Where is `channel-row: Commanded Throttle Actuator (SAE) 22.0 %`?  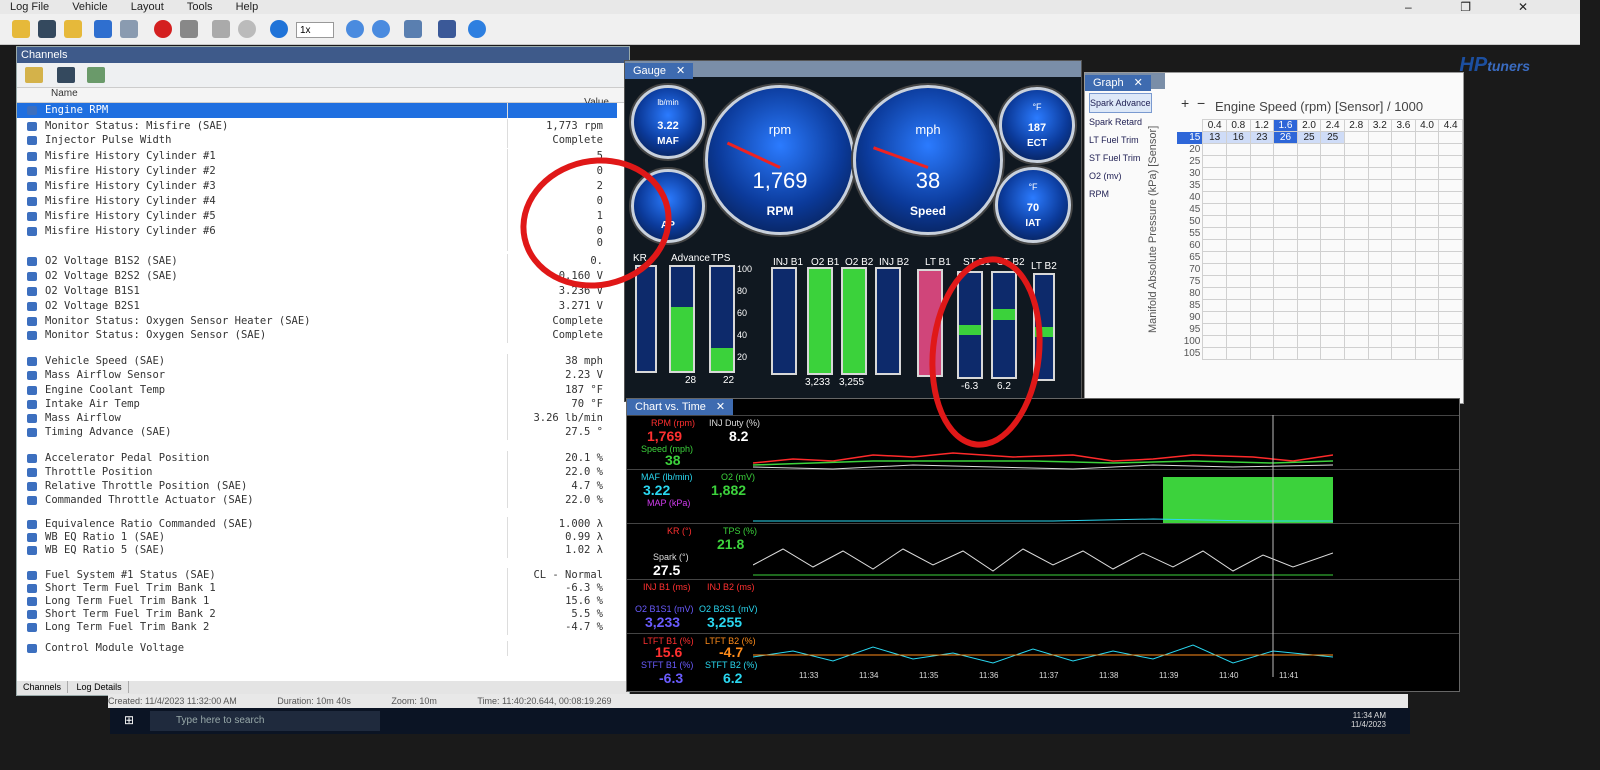 channel-row: Commanded Throttle Actuator (SAE) 22.0 % is located at coordinates (317, 500).